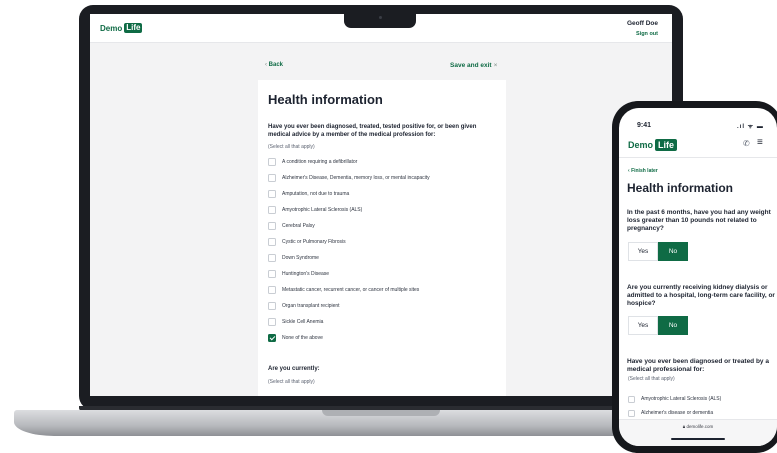 The height and width of the screenshot is (453, 777). What do you see at coordinates (316, 194) in the screenshot?
I see `checkbox-label: Amputation, not due to trauma` at bounding box center [316, 194].